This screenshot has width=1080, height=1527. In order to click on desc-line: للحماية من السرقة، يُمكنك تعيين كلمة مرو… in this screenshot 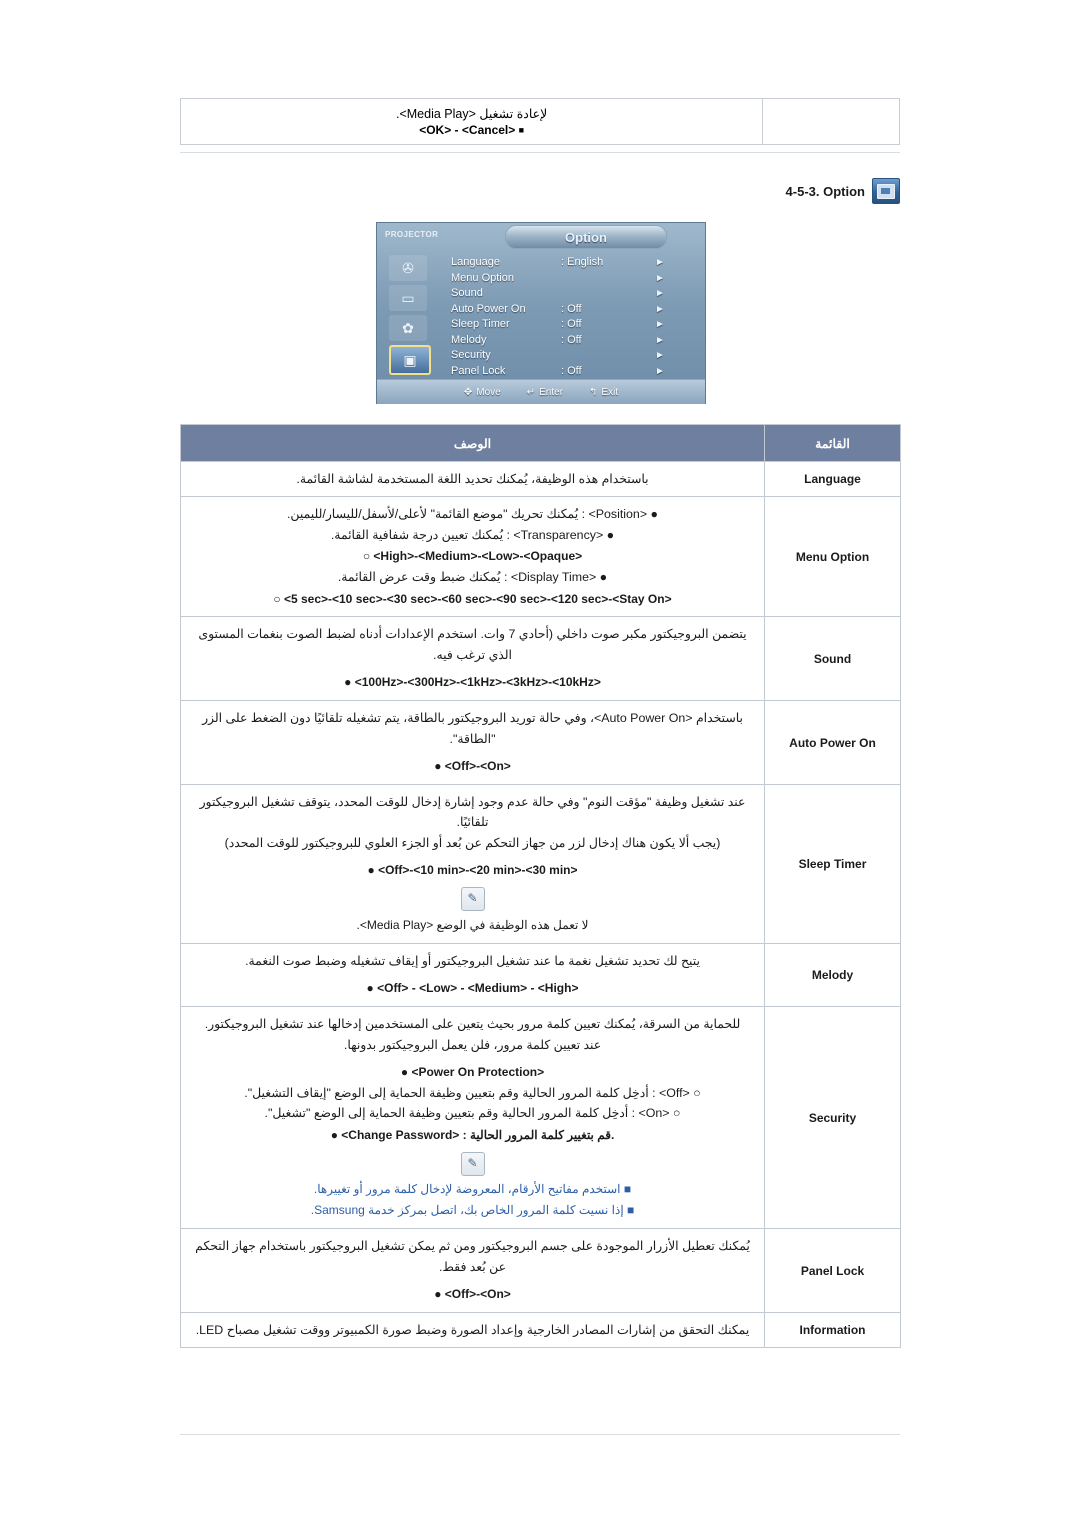, I will do `click(472, 1024)`.